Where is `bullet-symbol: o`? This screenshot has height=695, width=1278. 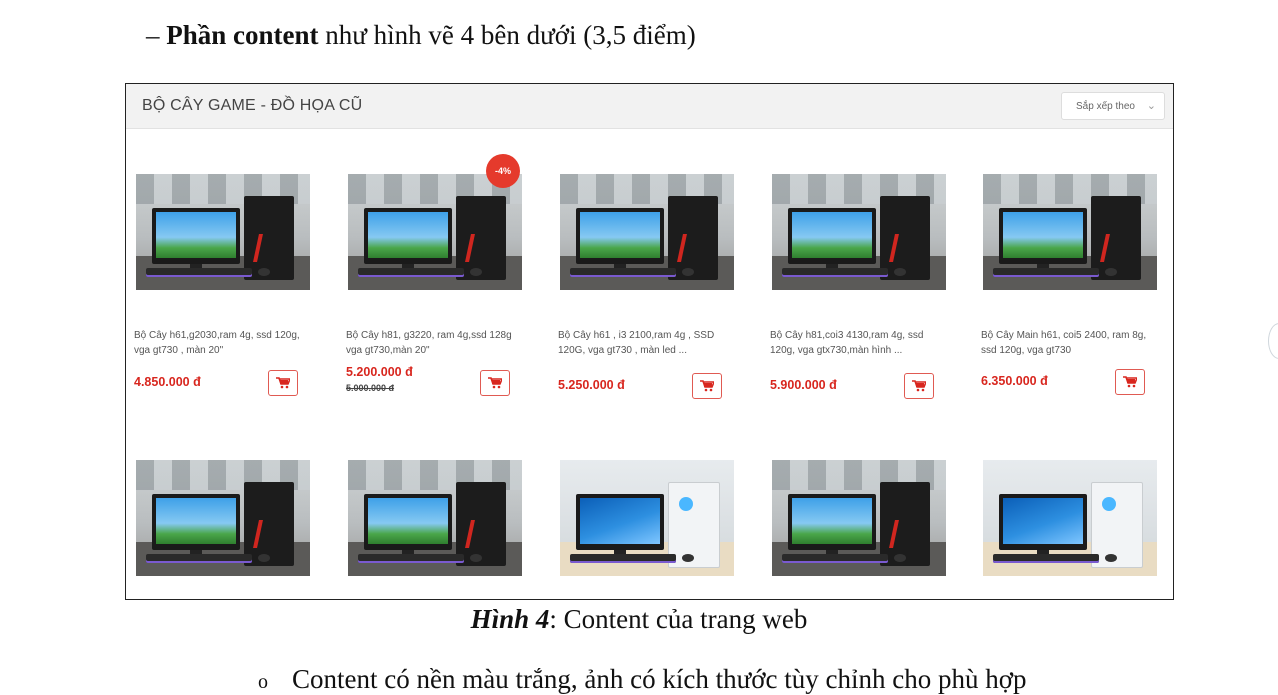
bullet-symbol: o is located at coordinates (263, 682).